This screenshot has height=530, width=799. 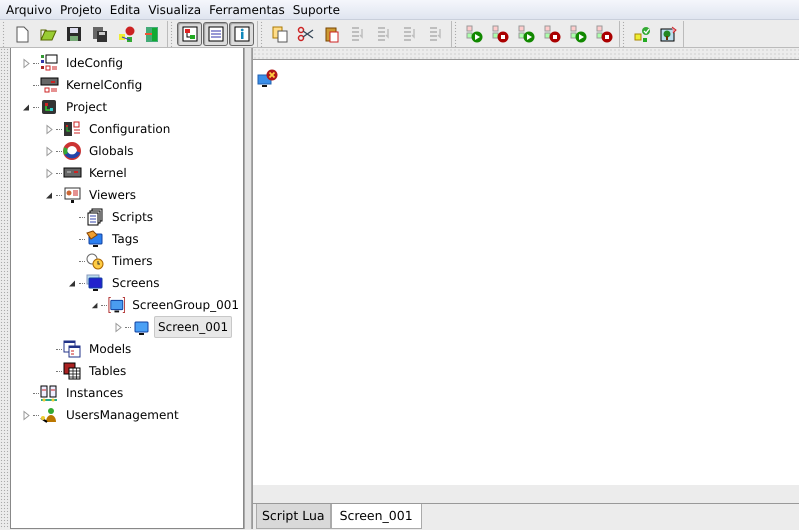 What do you see at coordinates (185, 305) in the screenshot?
I see `tree-item: ScreenGroup_001` at bounding box center [185, 305].